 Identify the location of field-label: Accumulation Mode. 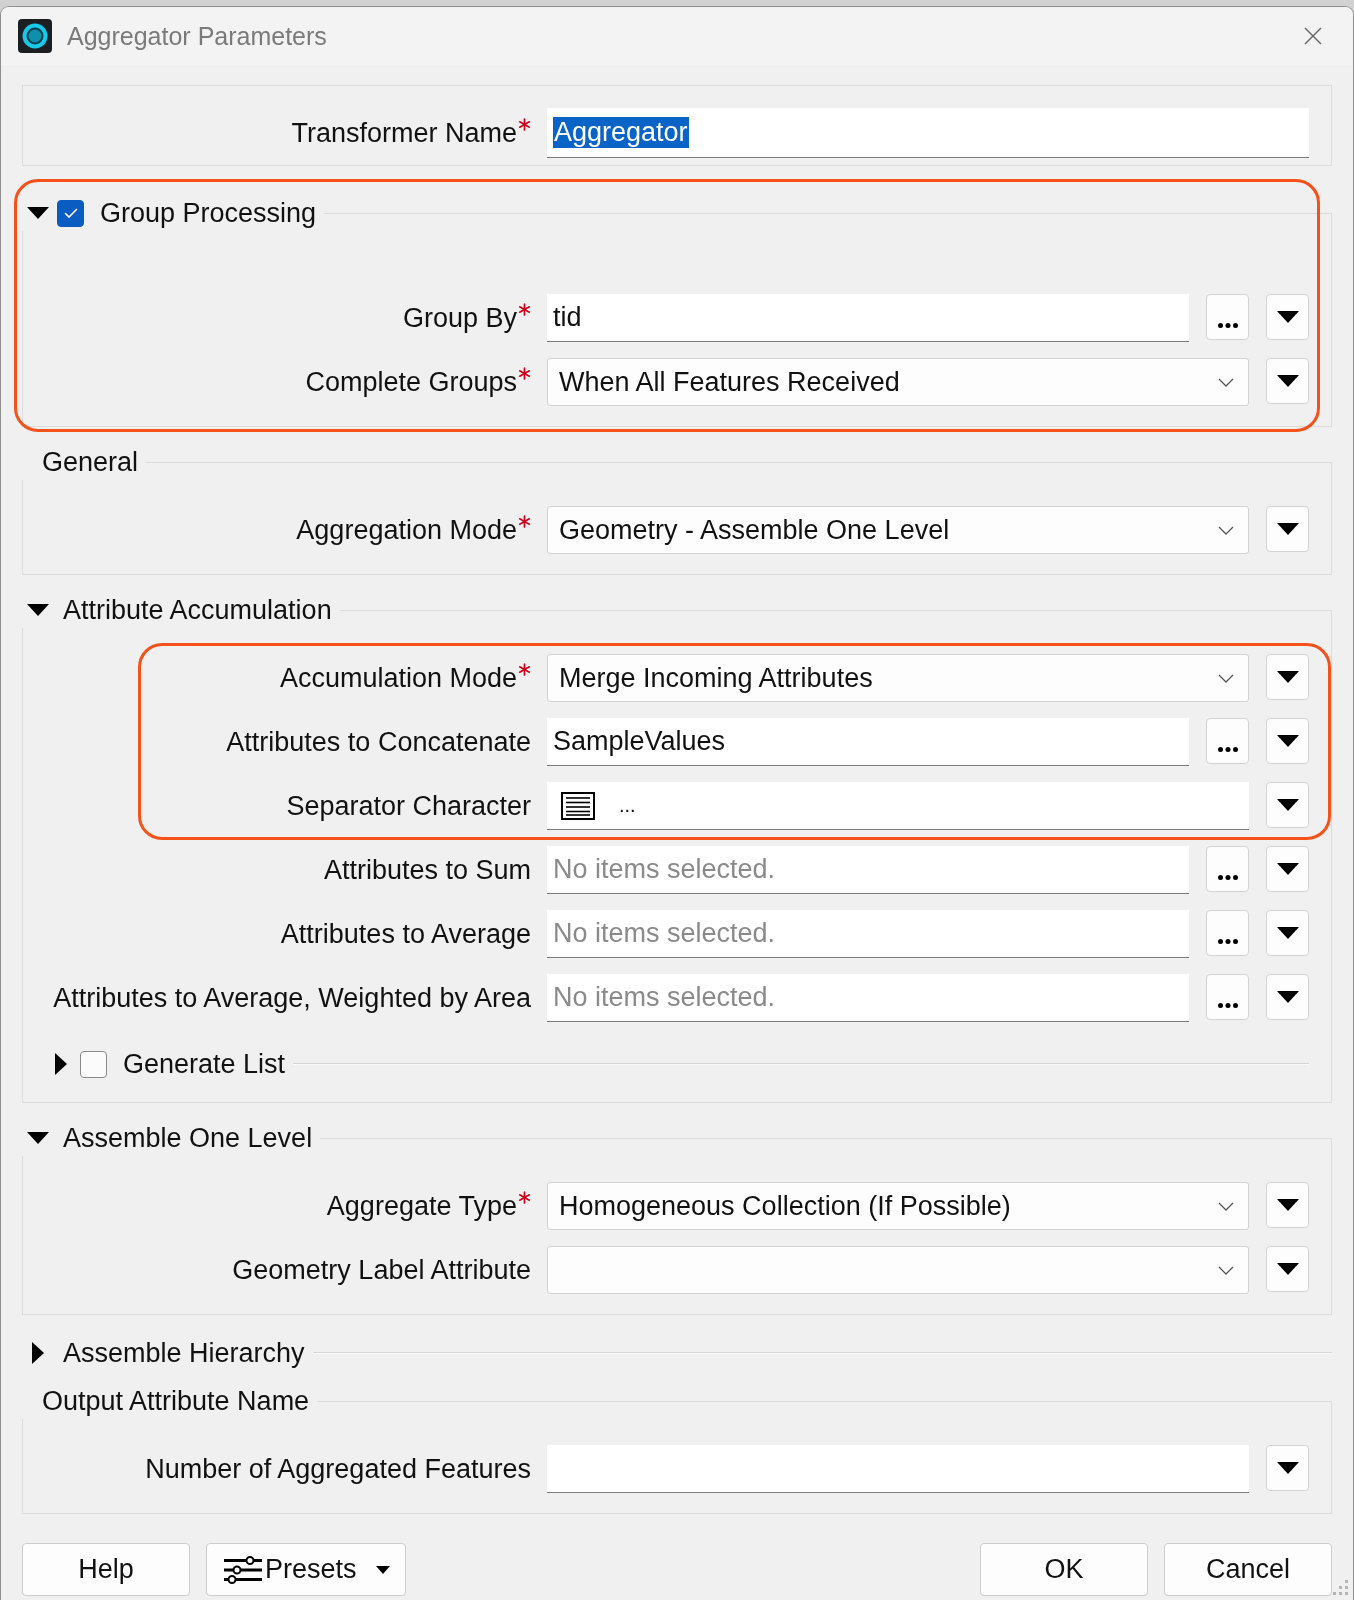
(398, 678).